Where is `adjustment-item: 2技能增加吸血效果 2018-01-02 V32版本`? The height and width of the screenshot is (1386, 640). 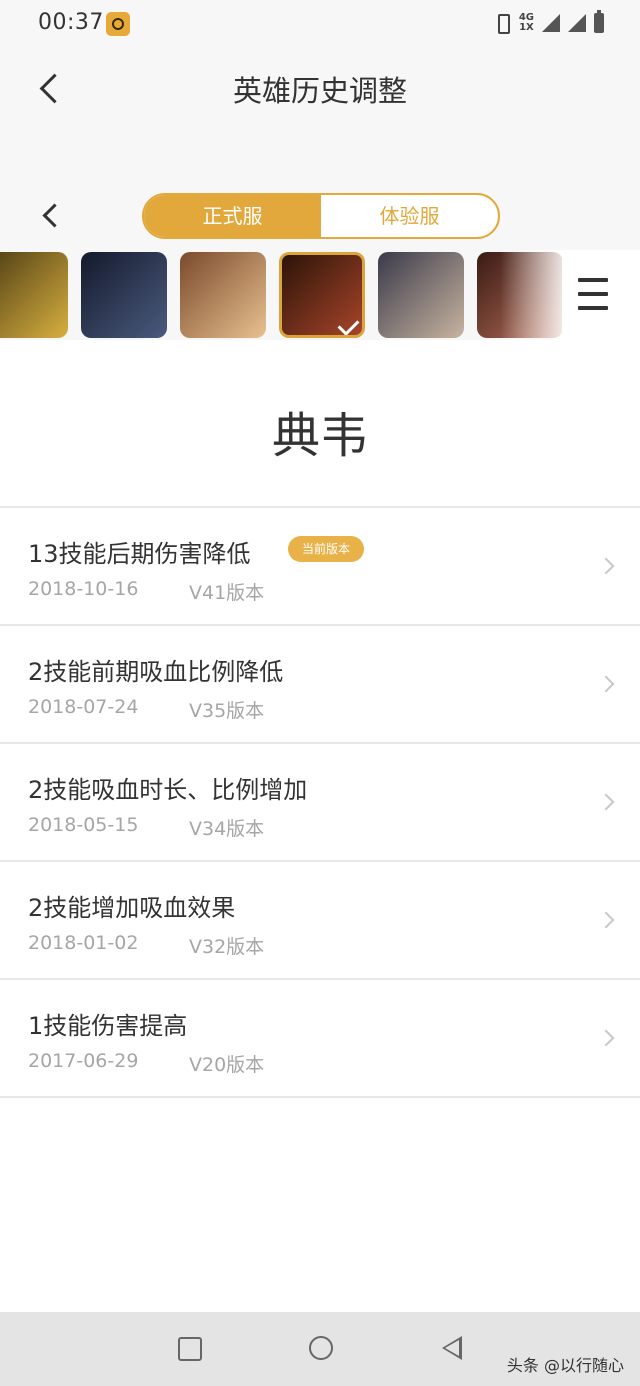 adjustment-item: 2技能增加吸血效果 2018-01-02 V32版本 is located at coordinates (320, 921).